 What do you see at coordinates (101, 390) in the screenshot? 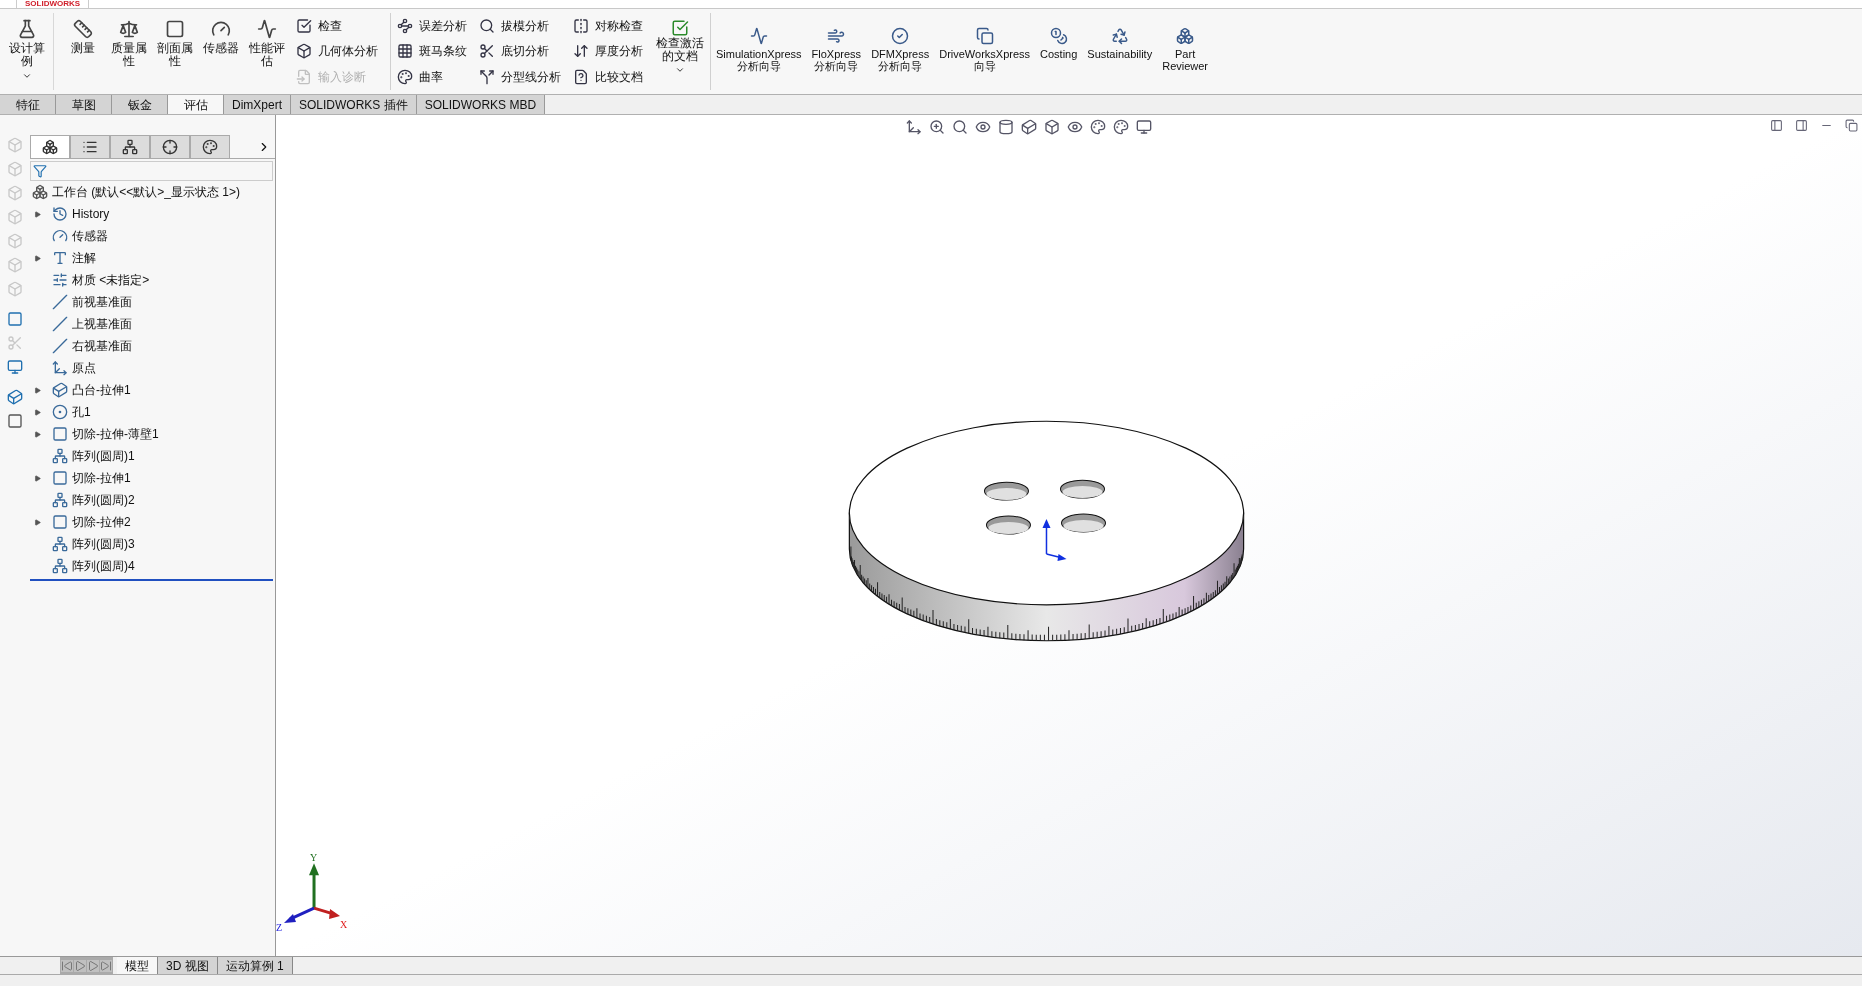
I see `tree-item: 凸台-拉伸1` at bounding box center [101, 390].